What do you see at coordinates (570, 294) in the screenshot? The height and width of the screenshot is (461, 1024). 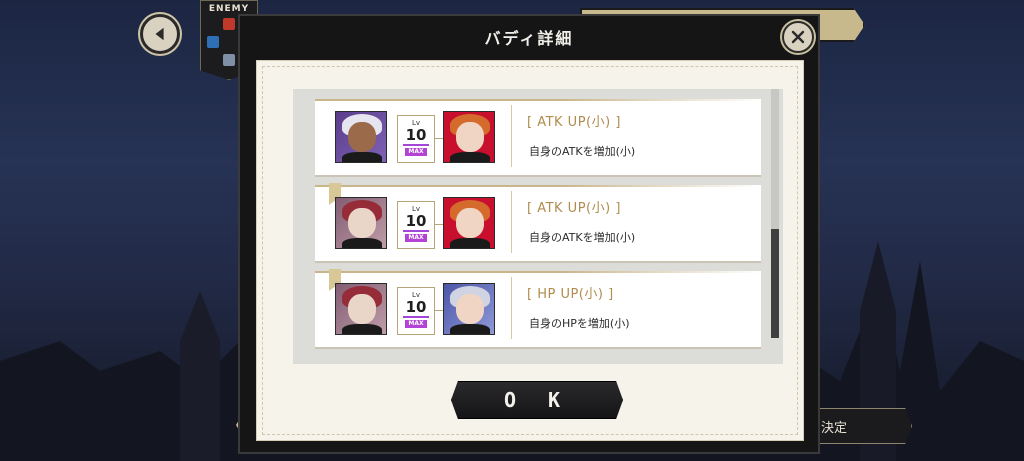 I see `skill-name: [ HP UP(小) ]` at bounding box center [570, 294].